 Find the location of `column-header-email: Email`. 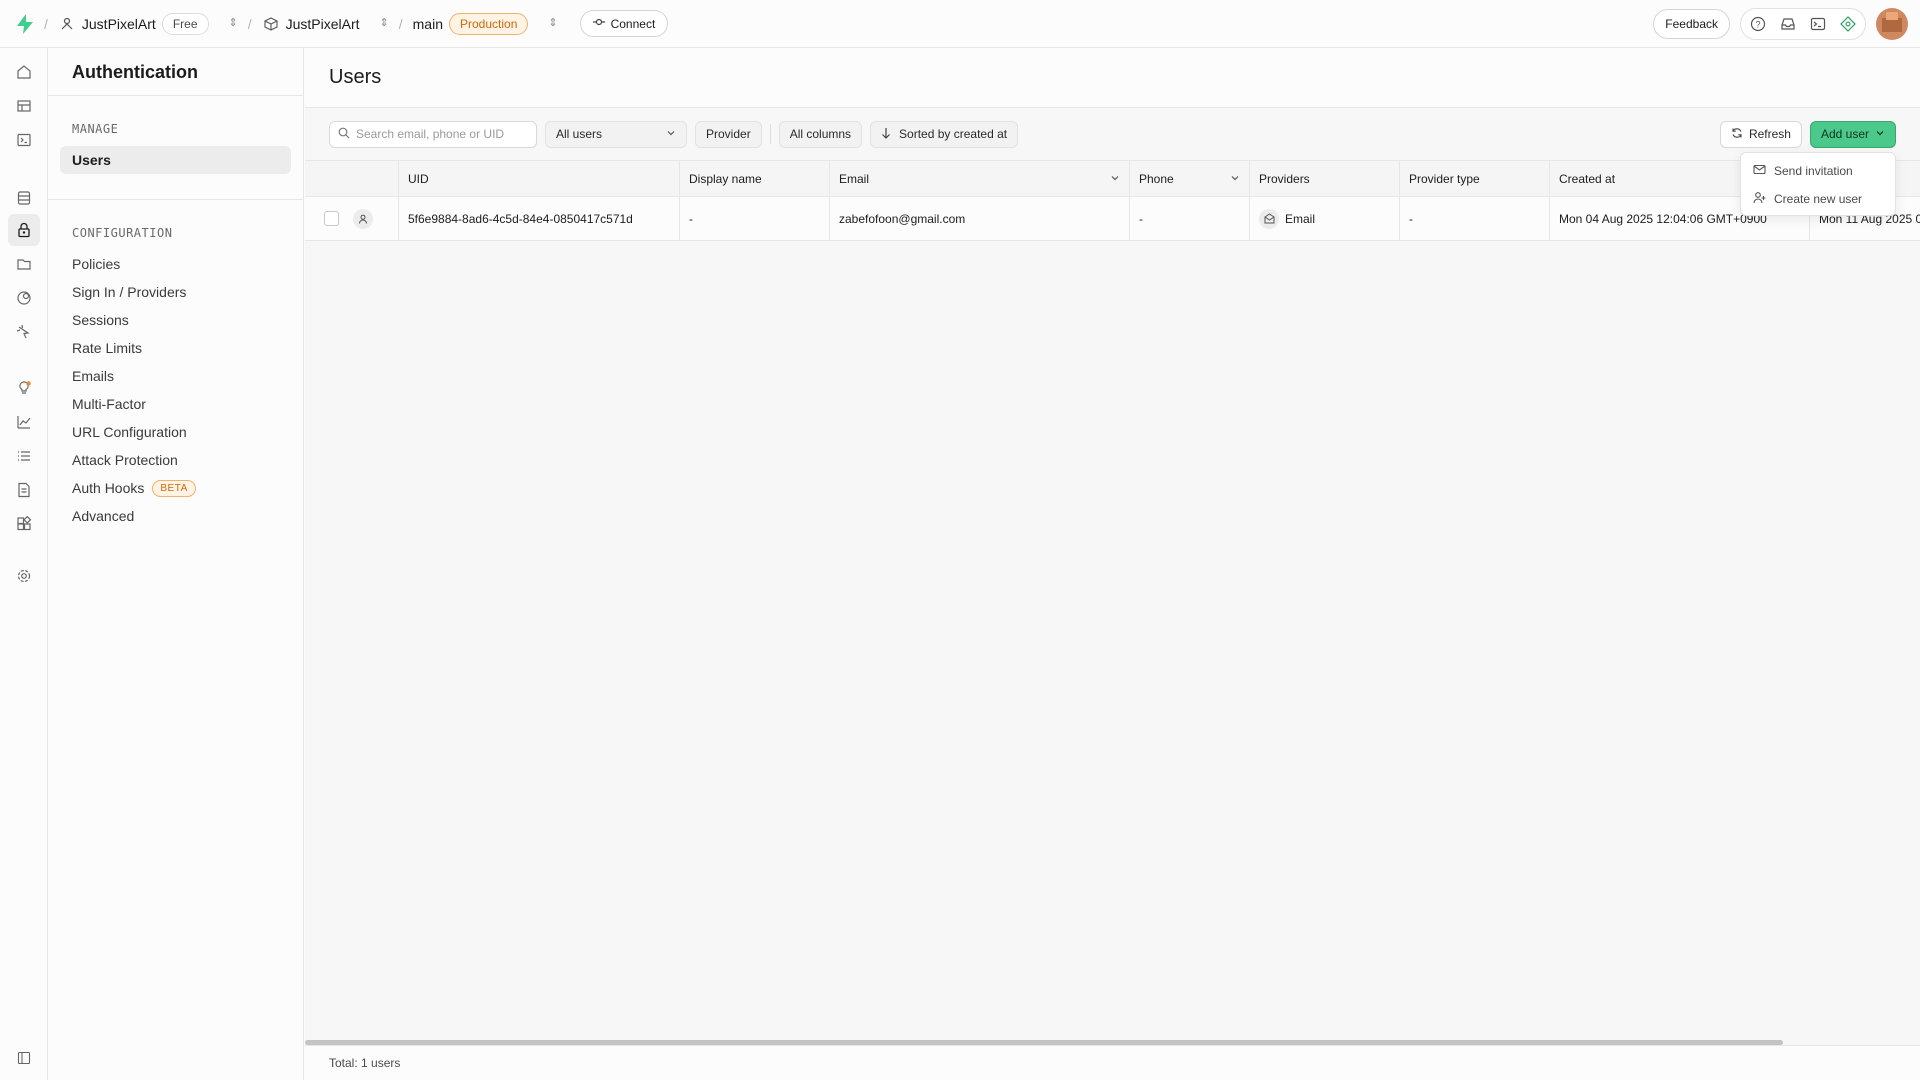

column-header-email: Email is located at coordinates (980, 178).